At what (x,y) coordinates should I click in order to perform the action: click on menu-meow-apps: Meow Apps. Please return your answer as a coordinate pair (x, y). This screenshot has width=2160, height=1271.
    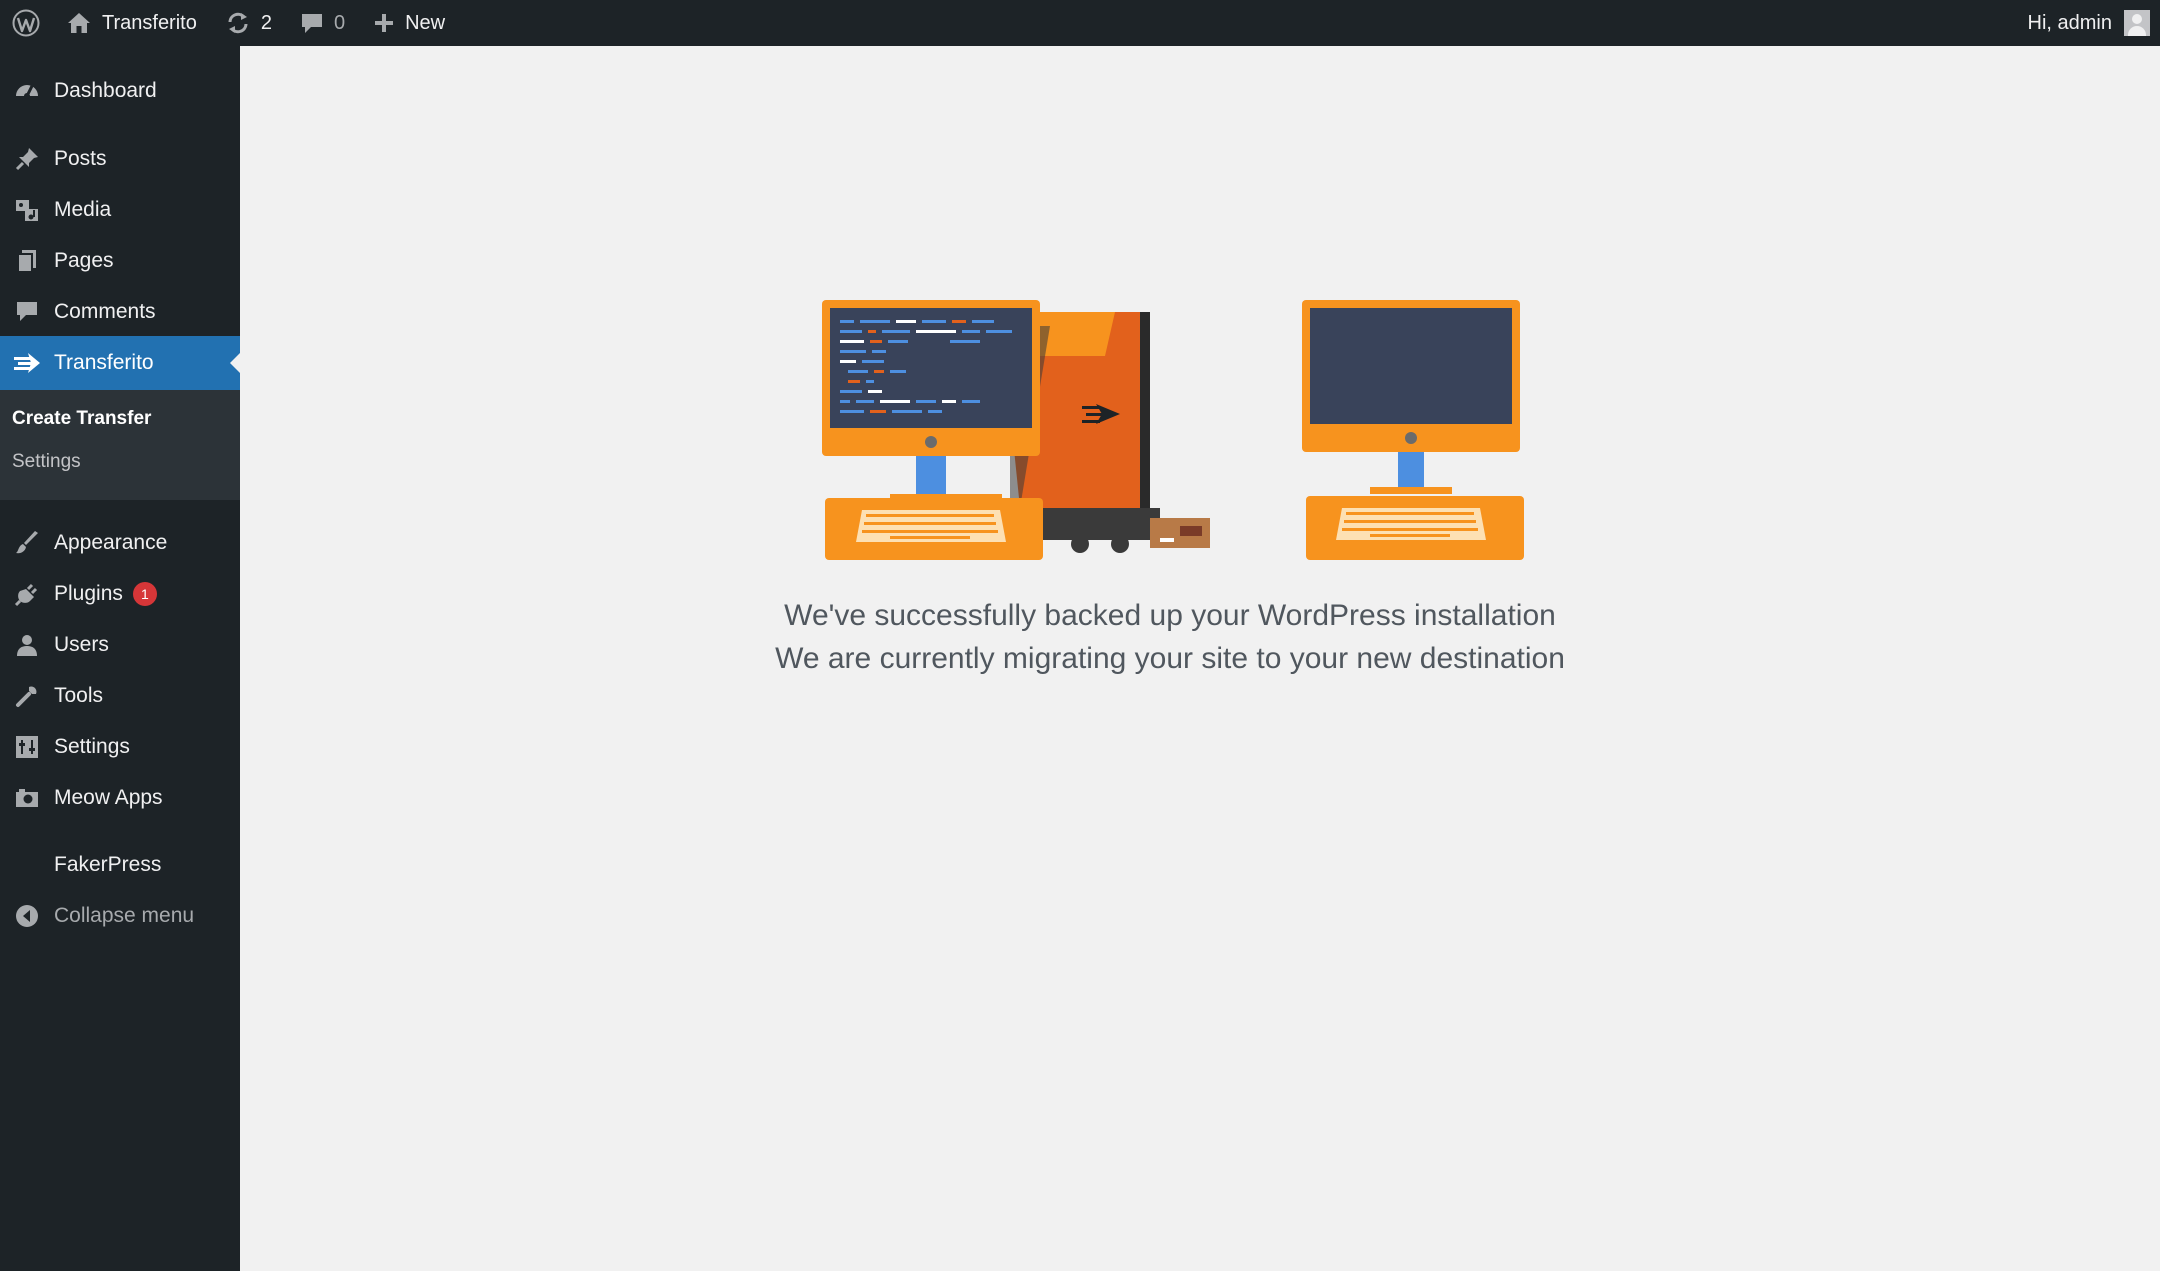
    Looking at the image, I should click on (120, 798).